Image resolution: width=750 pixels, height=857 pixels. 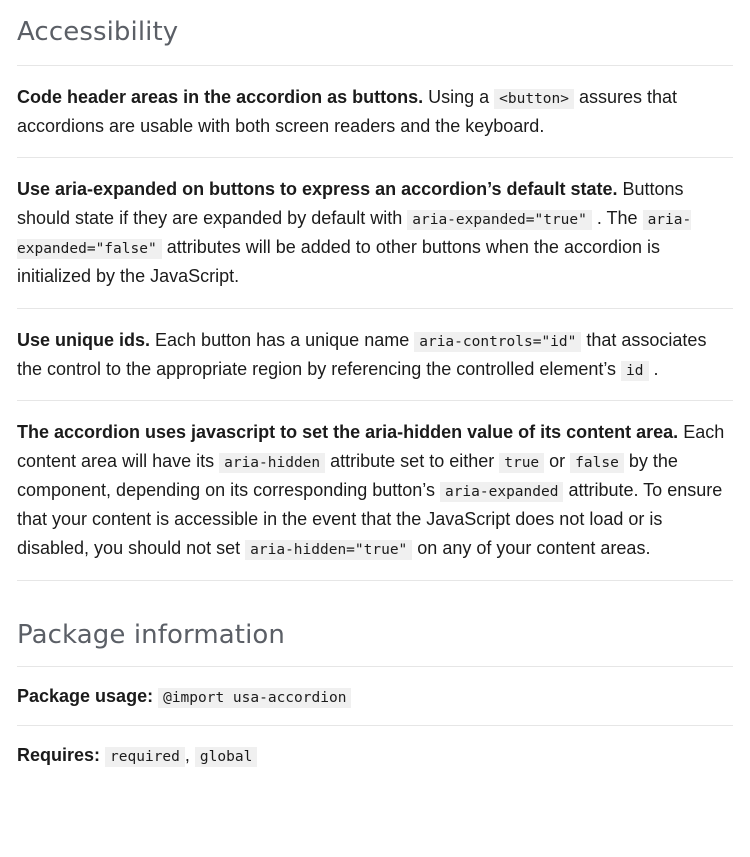 What do you see at coordinates (226, 757) in the screenshot?
I see `inline-code: global` at bounding box center [226, 757].